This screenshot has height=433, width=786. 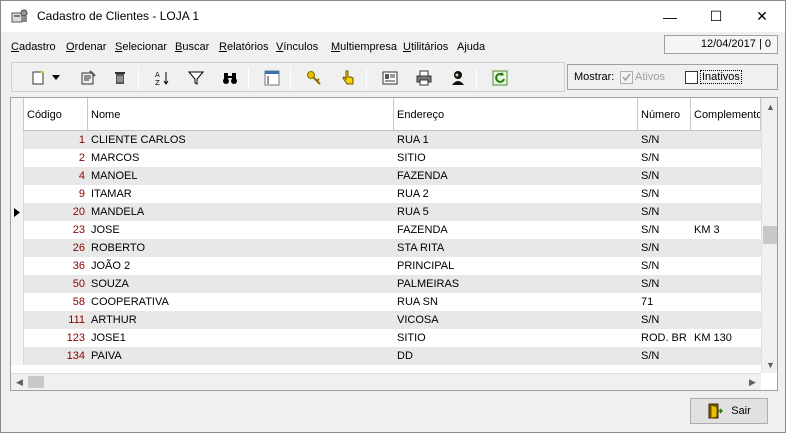 What do you see at coordinates (386, 356) in the screenshot?
I see `table-row: 134 PAIVA DD S/N` at bounding box center [386, 356].